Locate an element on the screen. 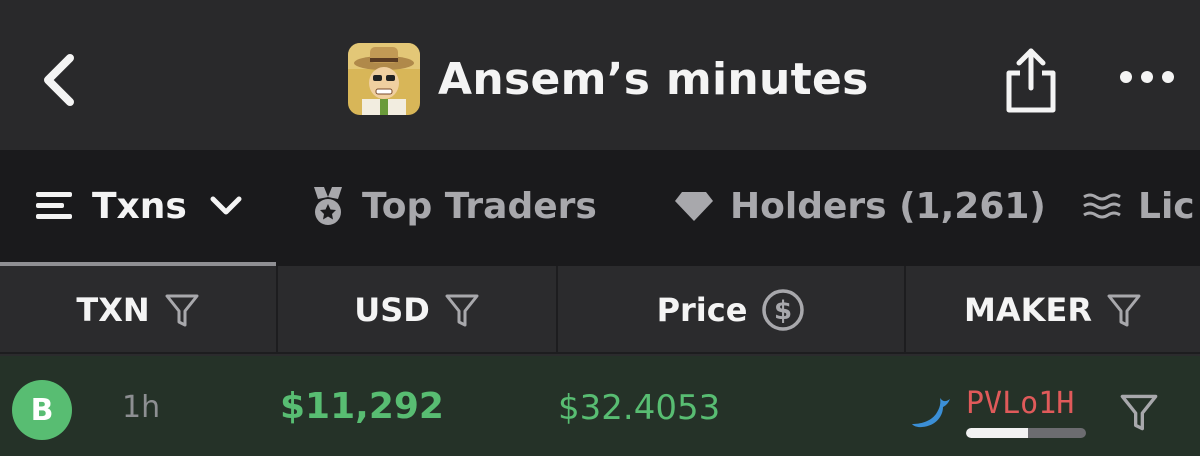 The width and height of the screenshot is (1200, 456). column-txn: TXN is located at coordinates (138, 310).